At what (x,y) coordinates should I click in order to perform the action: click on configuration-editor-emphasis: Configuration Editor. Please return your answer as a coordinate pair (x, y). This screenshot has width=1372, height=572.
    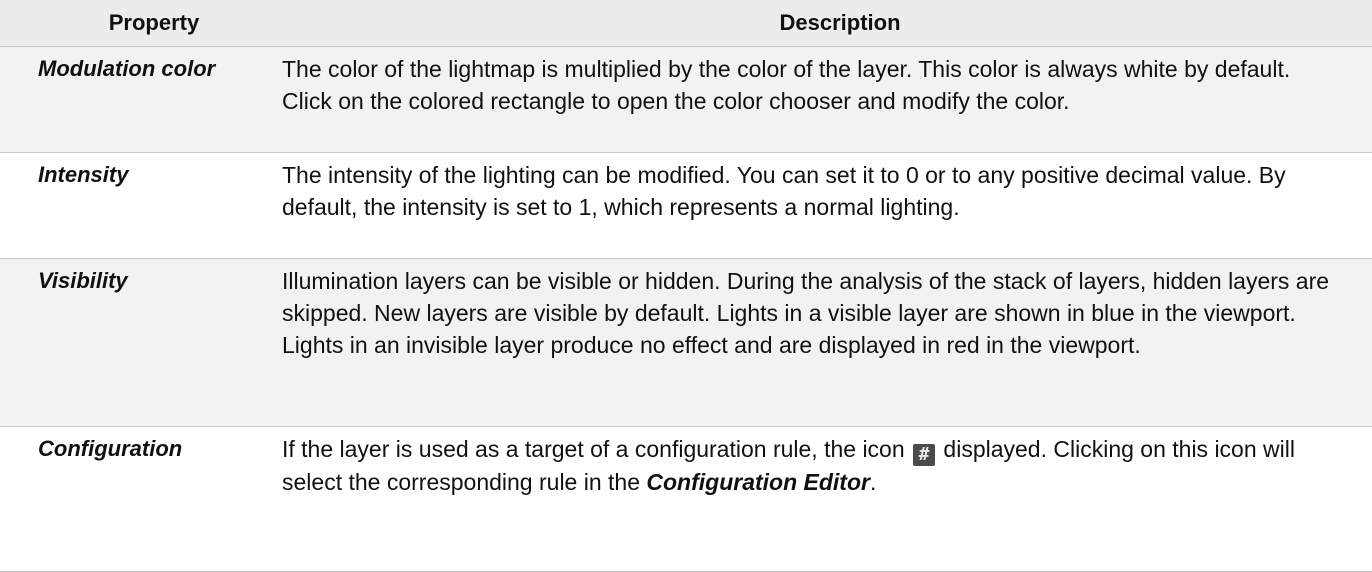
    Looking at the image, I should click on (758, 482).